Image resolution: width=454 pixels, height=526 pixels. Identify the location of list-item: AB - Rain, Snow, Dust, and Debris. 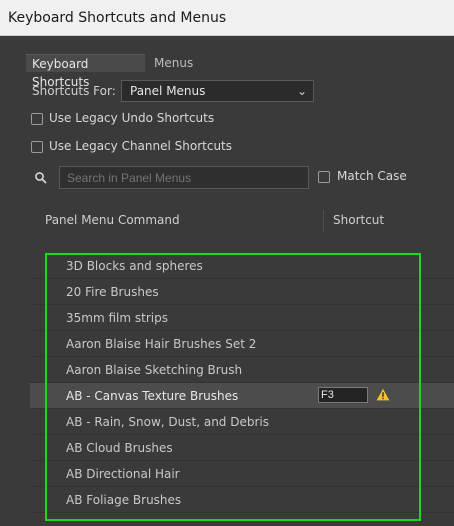
(242, 422).